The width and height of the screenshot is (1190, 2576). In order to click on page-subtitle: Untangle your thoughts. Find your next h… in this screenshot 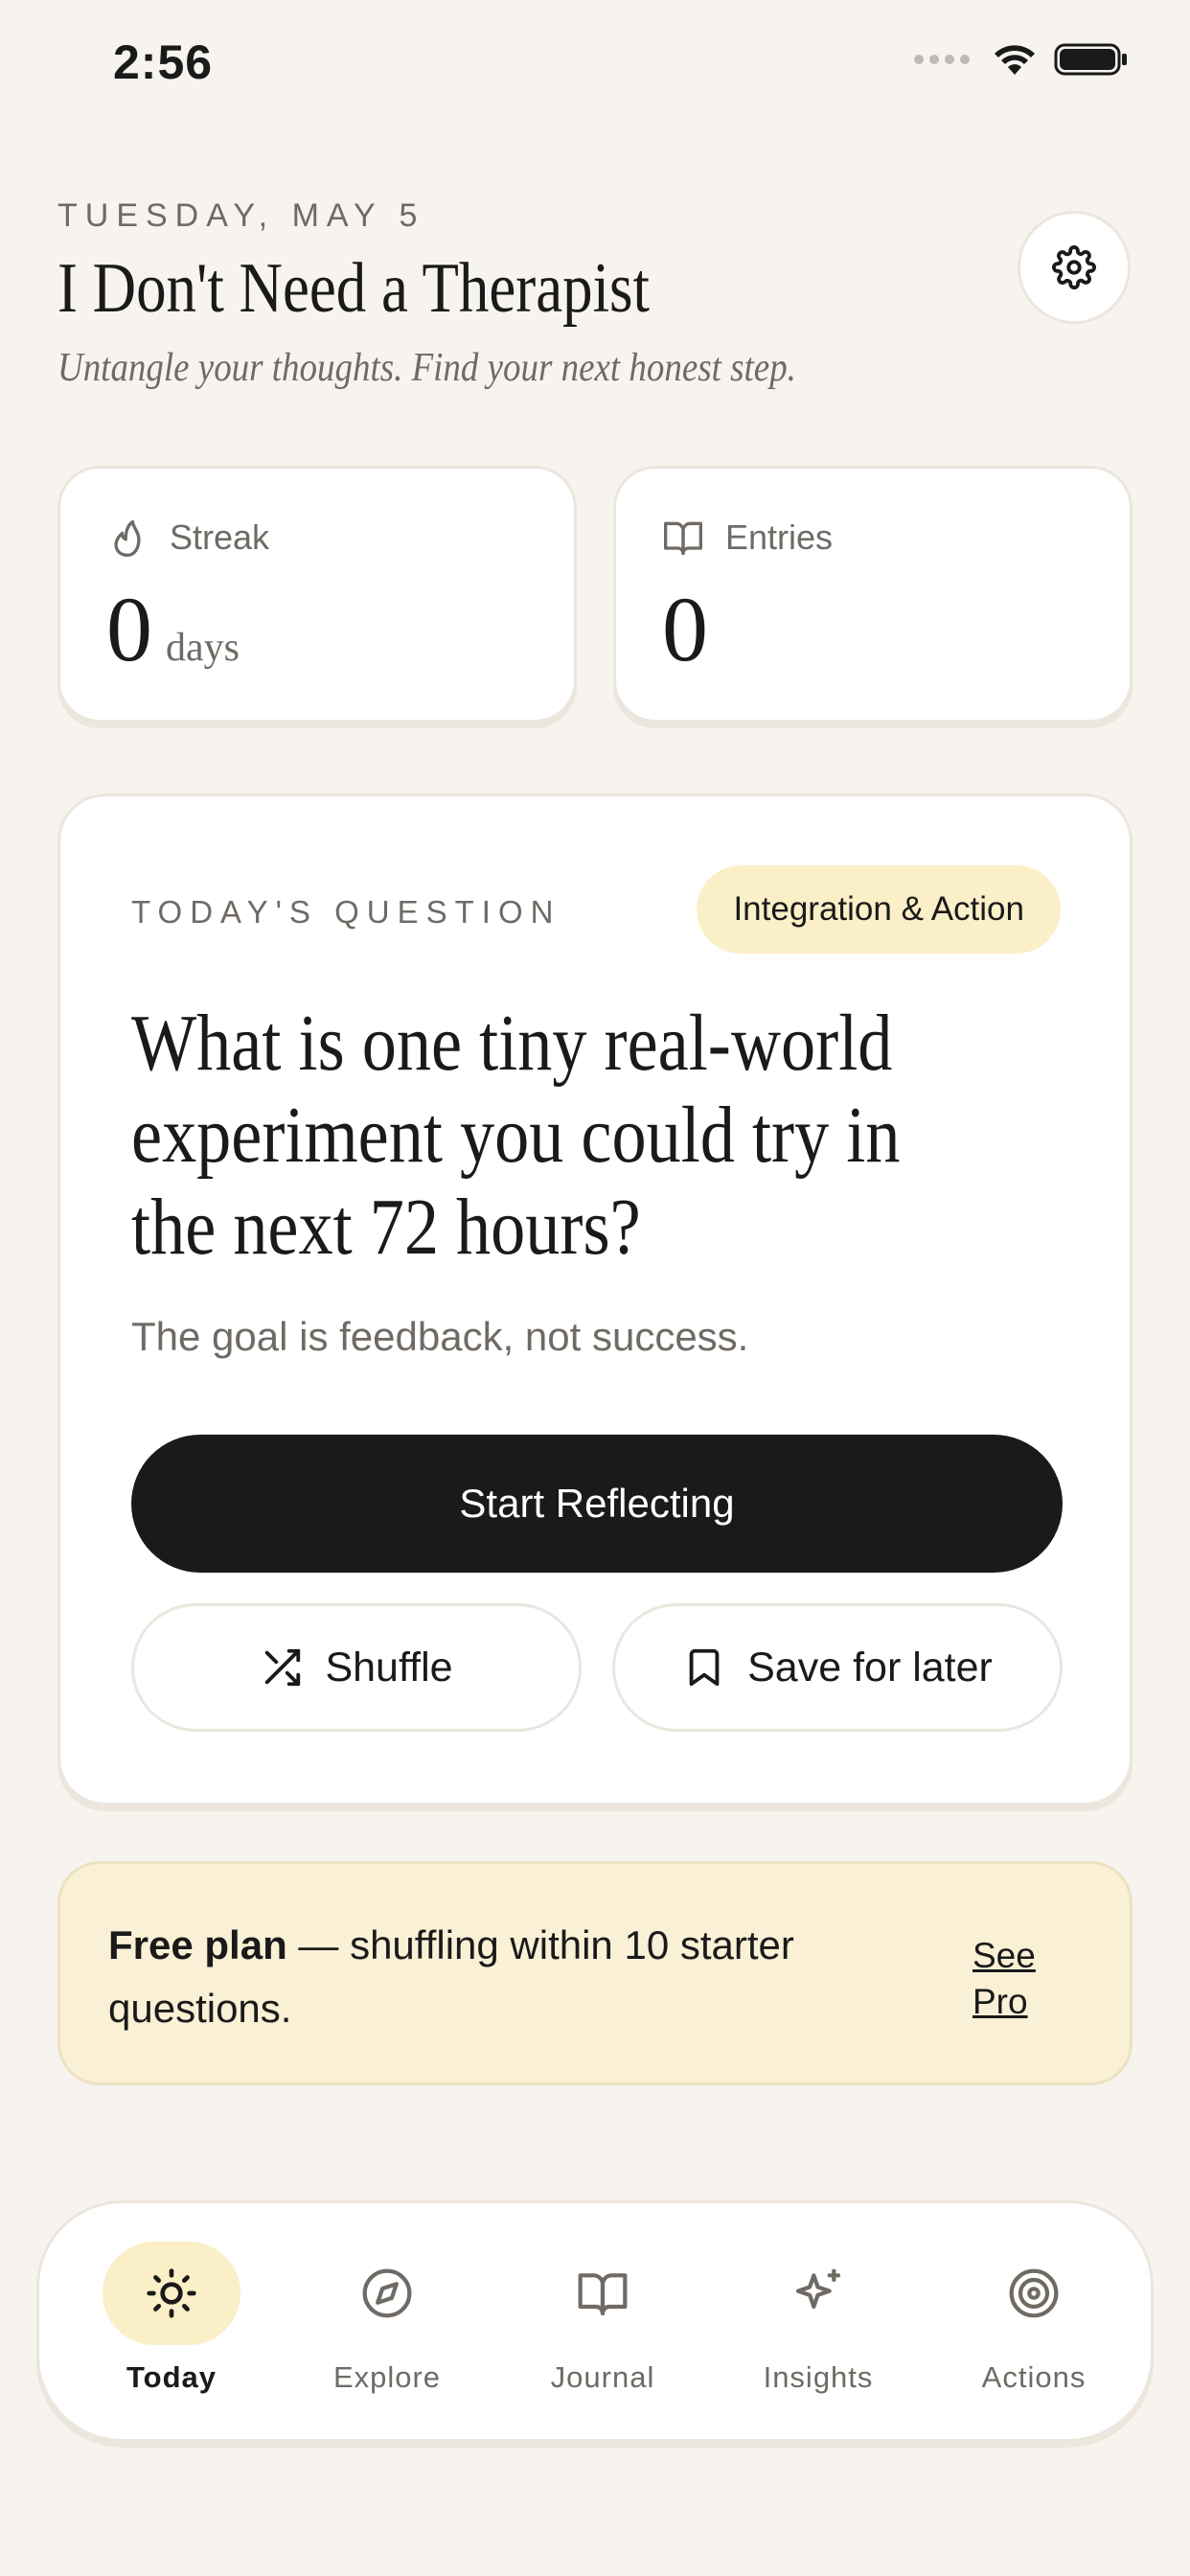, I will do `click(427, 368)`.